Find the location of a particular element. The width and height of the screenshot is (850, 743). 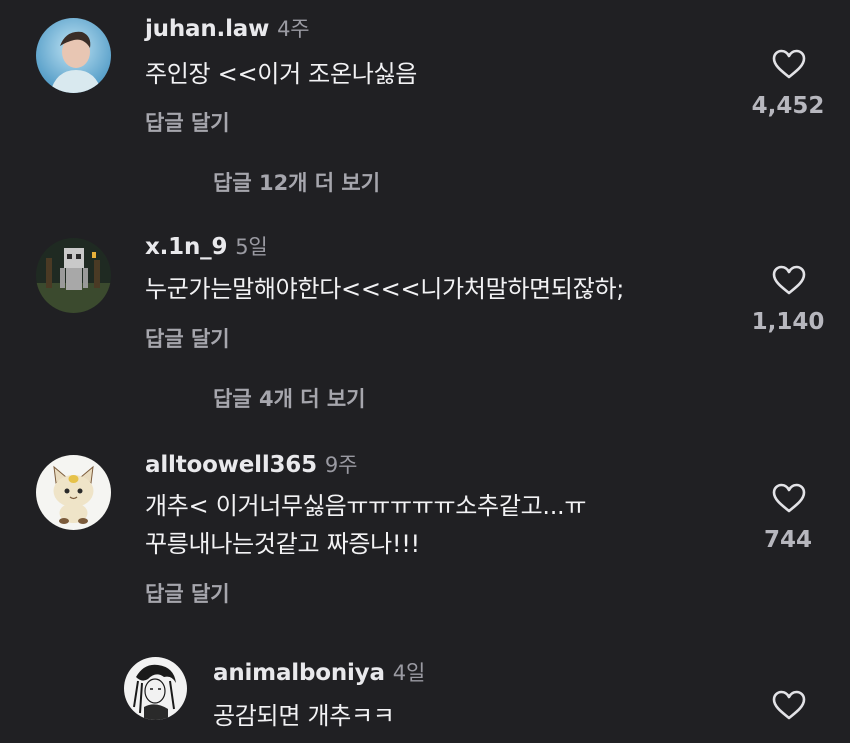

timestamp: 4일 is located at coordinates (409, 673).